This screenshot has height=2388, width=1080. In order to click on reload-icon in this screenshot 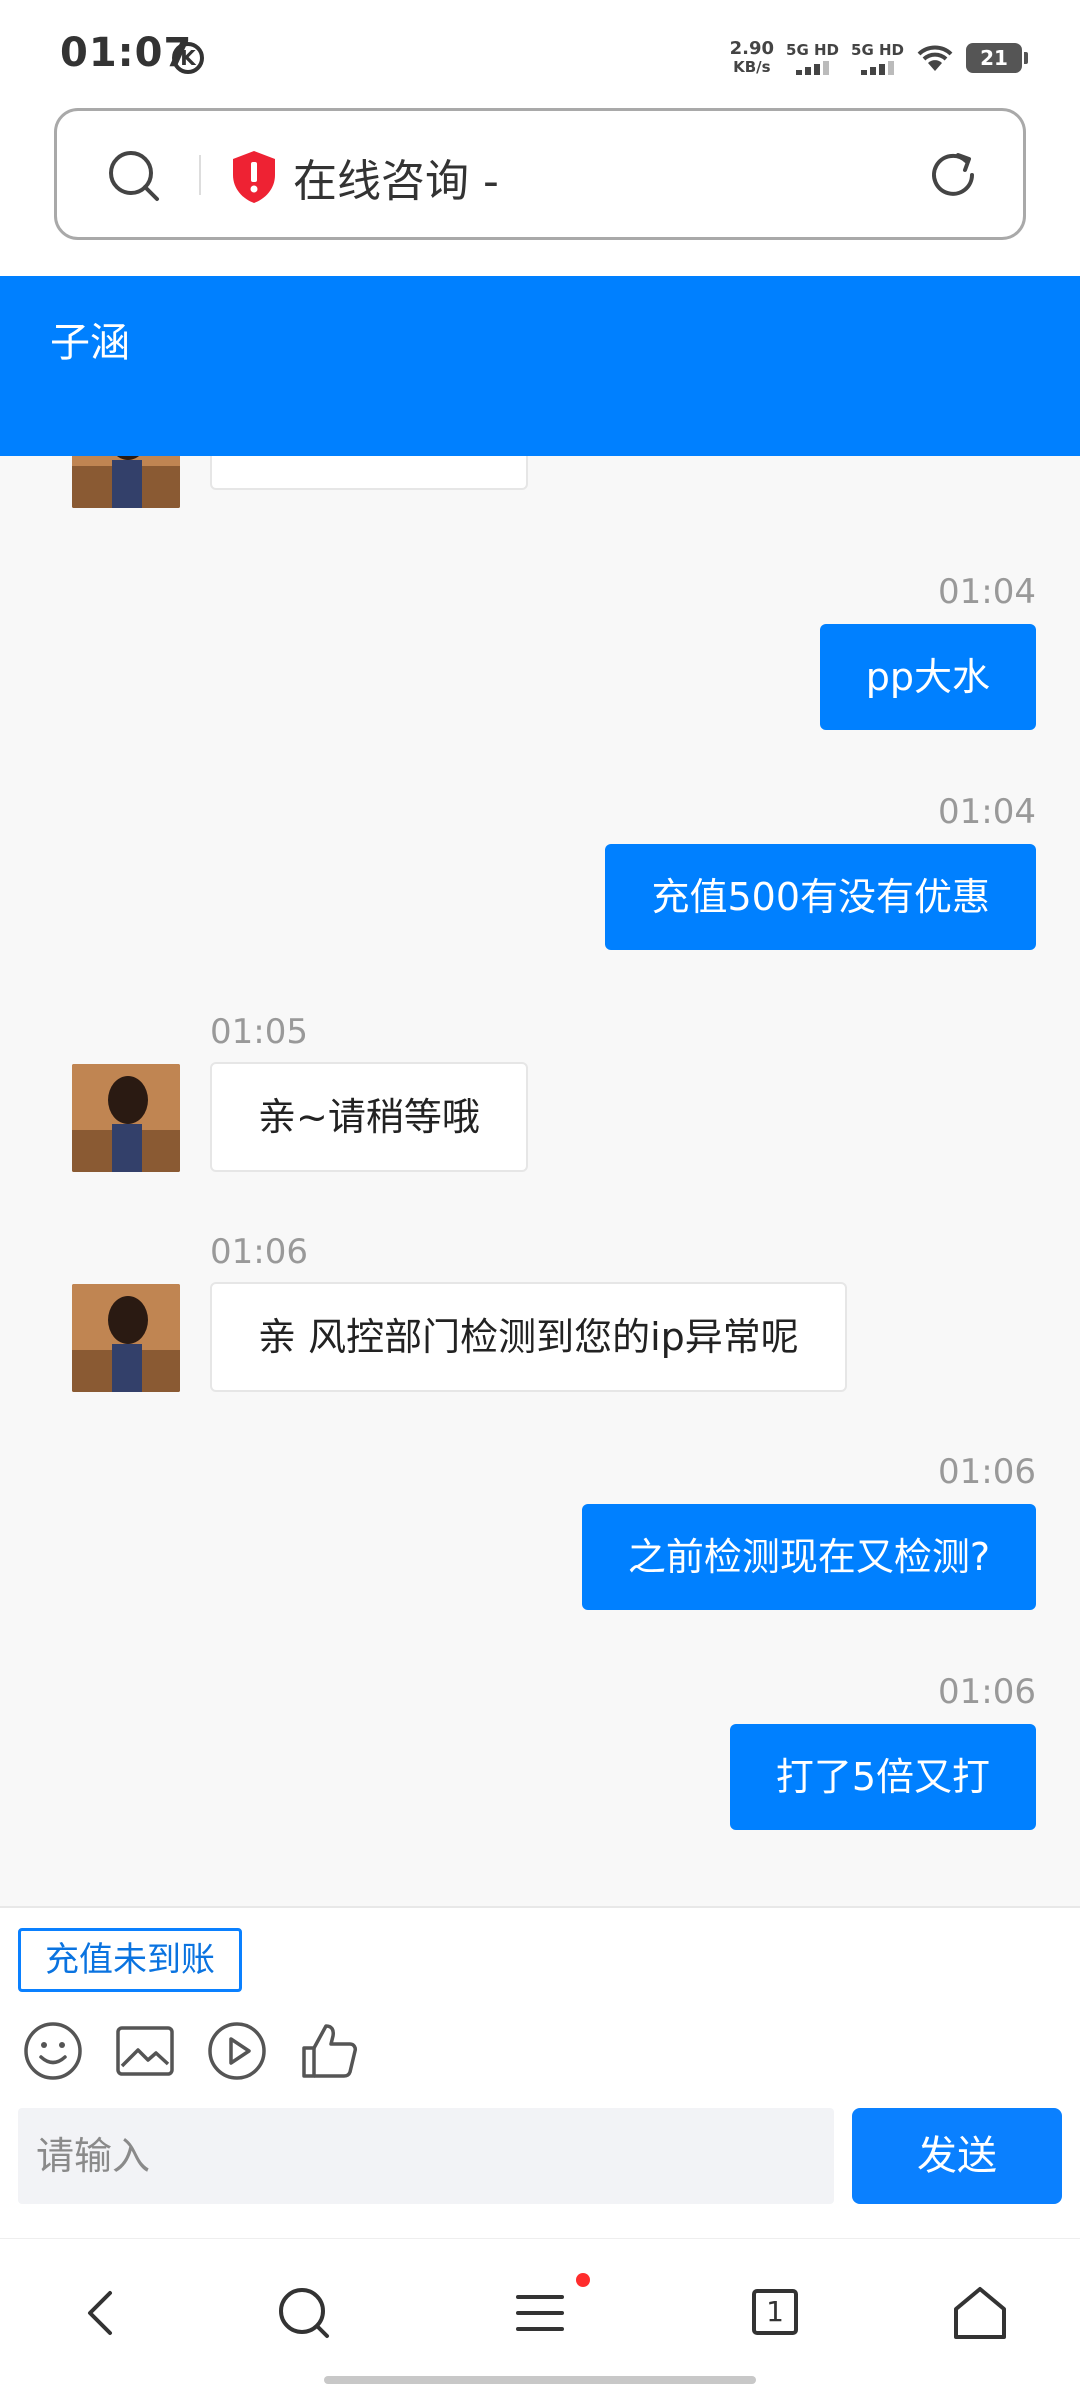, I will do `click(953, 175)`.